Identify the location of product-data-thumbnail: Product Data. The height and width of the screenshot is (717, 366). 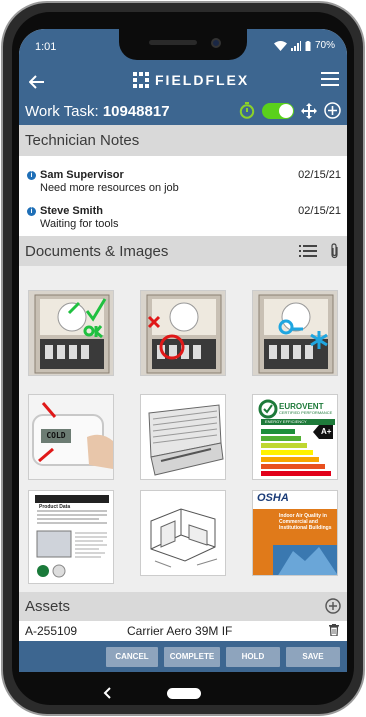
(71, 537).